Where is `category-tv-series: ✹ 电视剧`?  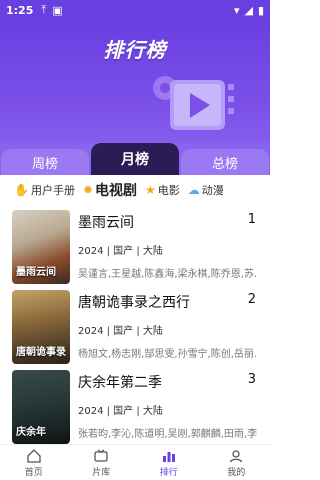
category-tv-series: ✹ 电视剧 is located at coordinates (110, 190).